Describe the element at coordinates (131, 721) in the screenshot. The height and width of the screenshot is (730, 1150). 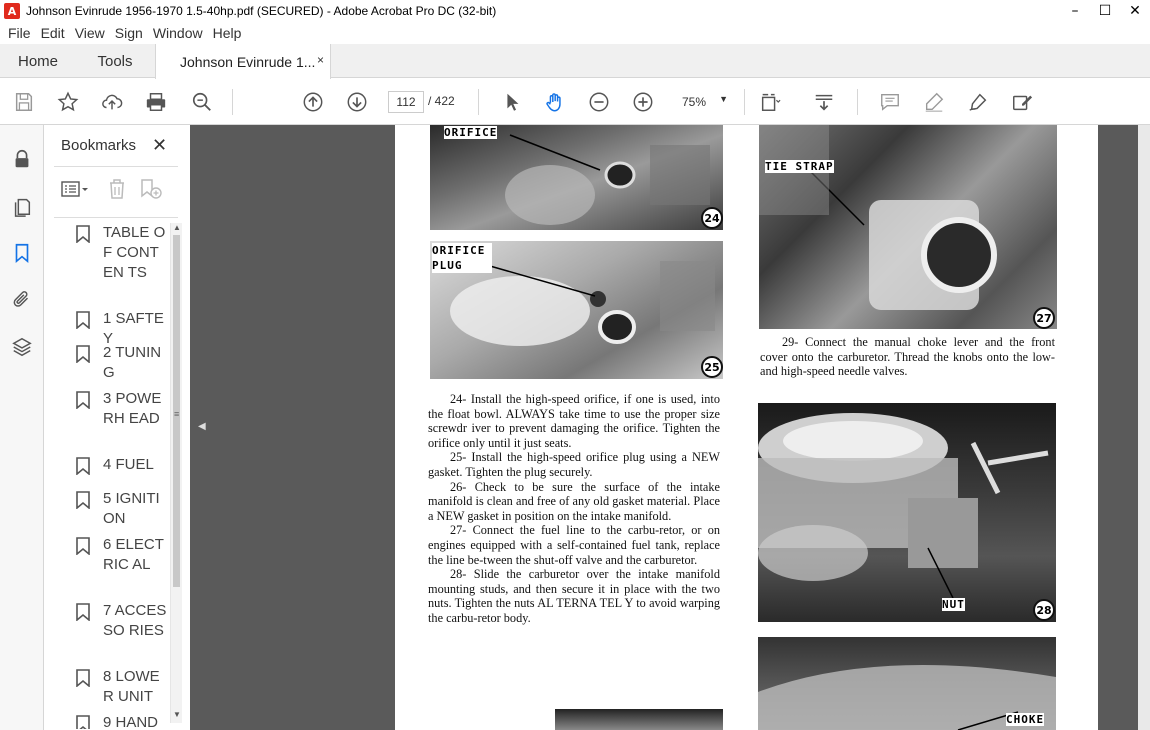
I see `bookmark-label: 9 HAND` at that location.